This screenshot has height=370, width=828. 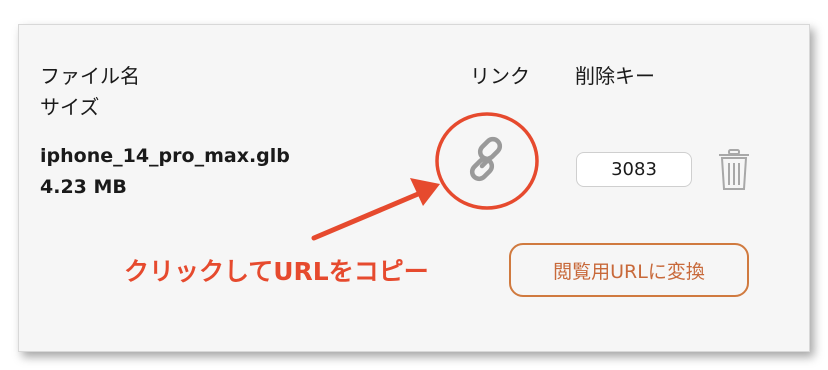 I want to click on header-delete-key: 削除キー, so click(x=615, y=76).